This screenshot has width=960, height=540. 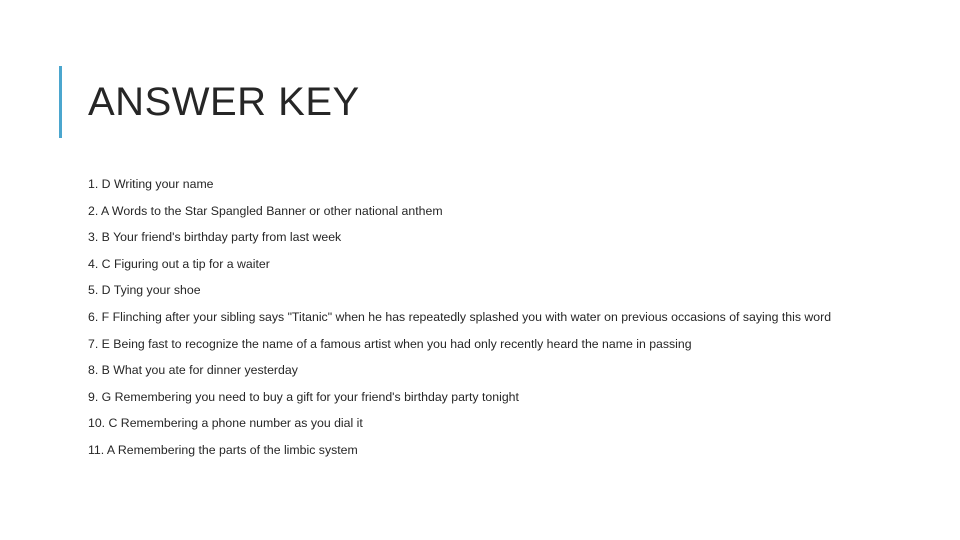 What do you see at coordinates (224, 102) in the screenshot?
I see `page-title: ANSWER KEY` at bounding box center [224, 102].